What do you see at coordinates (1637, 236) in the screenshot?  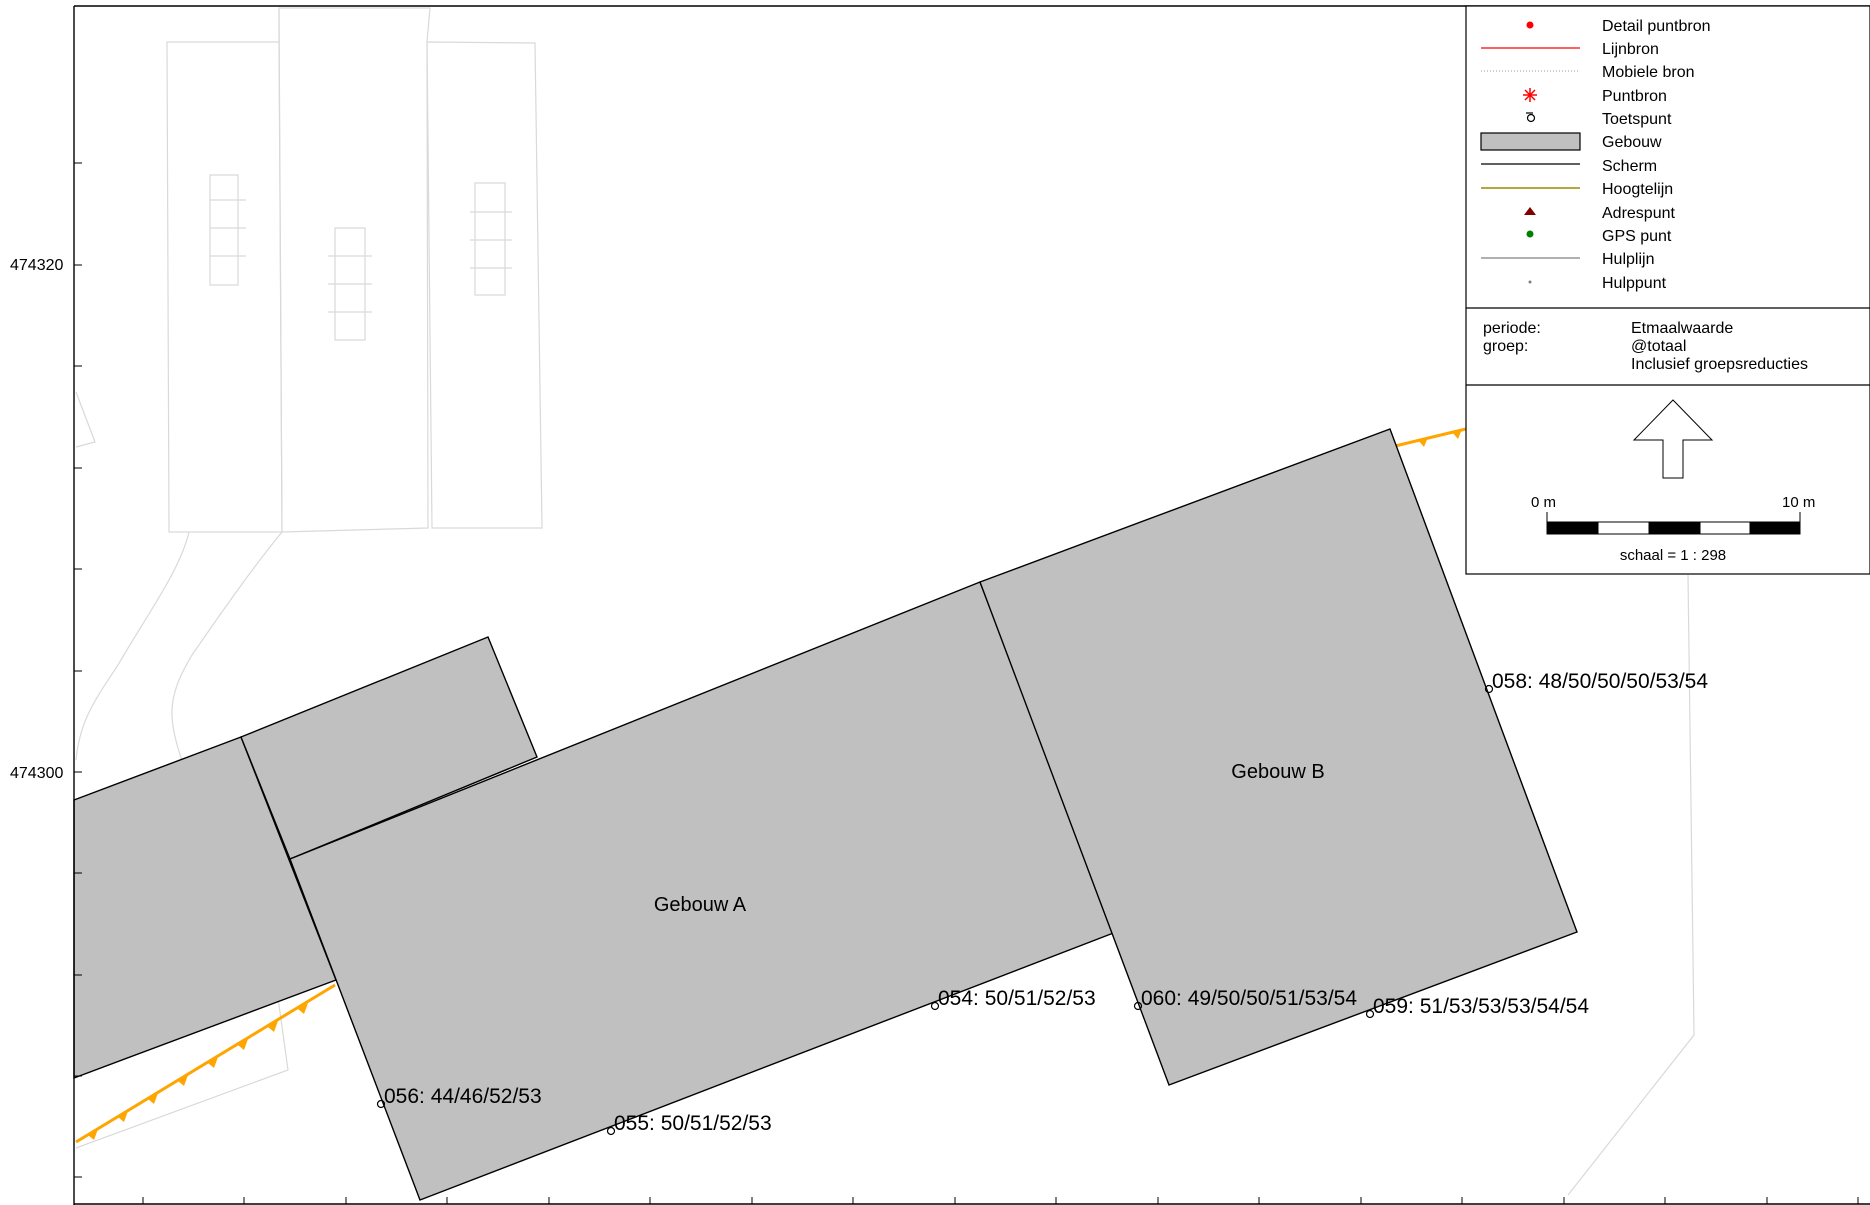 I see `legend-label-gps-punt: GPS punt` at bounding box center [1637, 236].